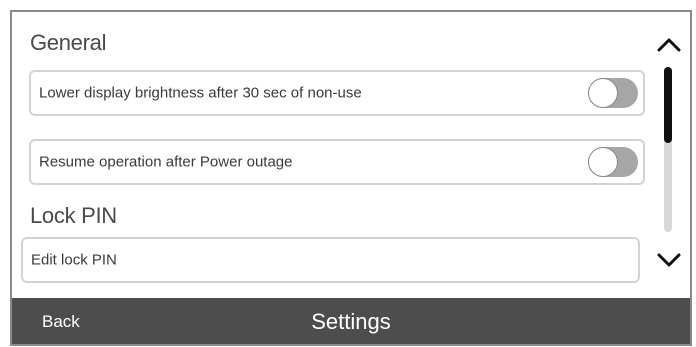 This screenshot has width=696, height=347. I want to click on footer-bar: Back Settings, so click(351, 321).